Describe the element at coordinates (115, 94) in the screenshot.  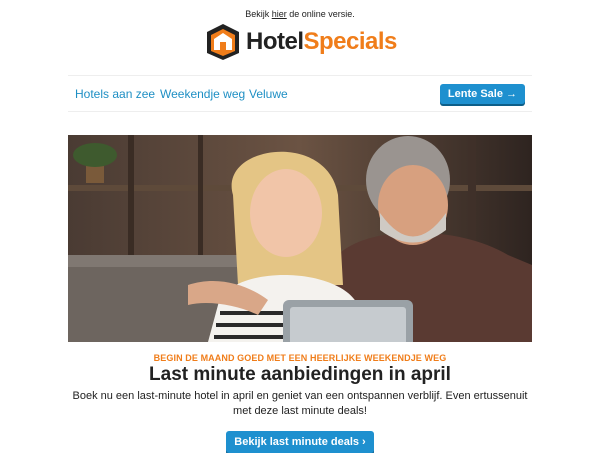
I see `nav-link-hotels-aan-zee: Hotels aan zee` at that location.